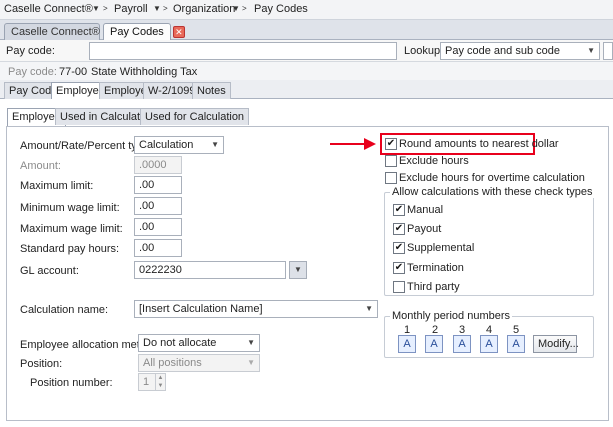 This screenshot has height=427, width=613. I want to click on position-label: Position:, so click(41, 364).